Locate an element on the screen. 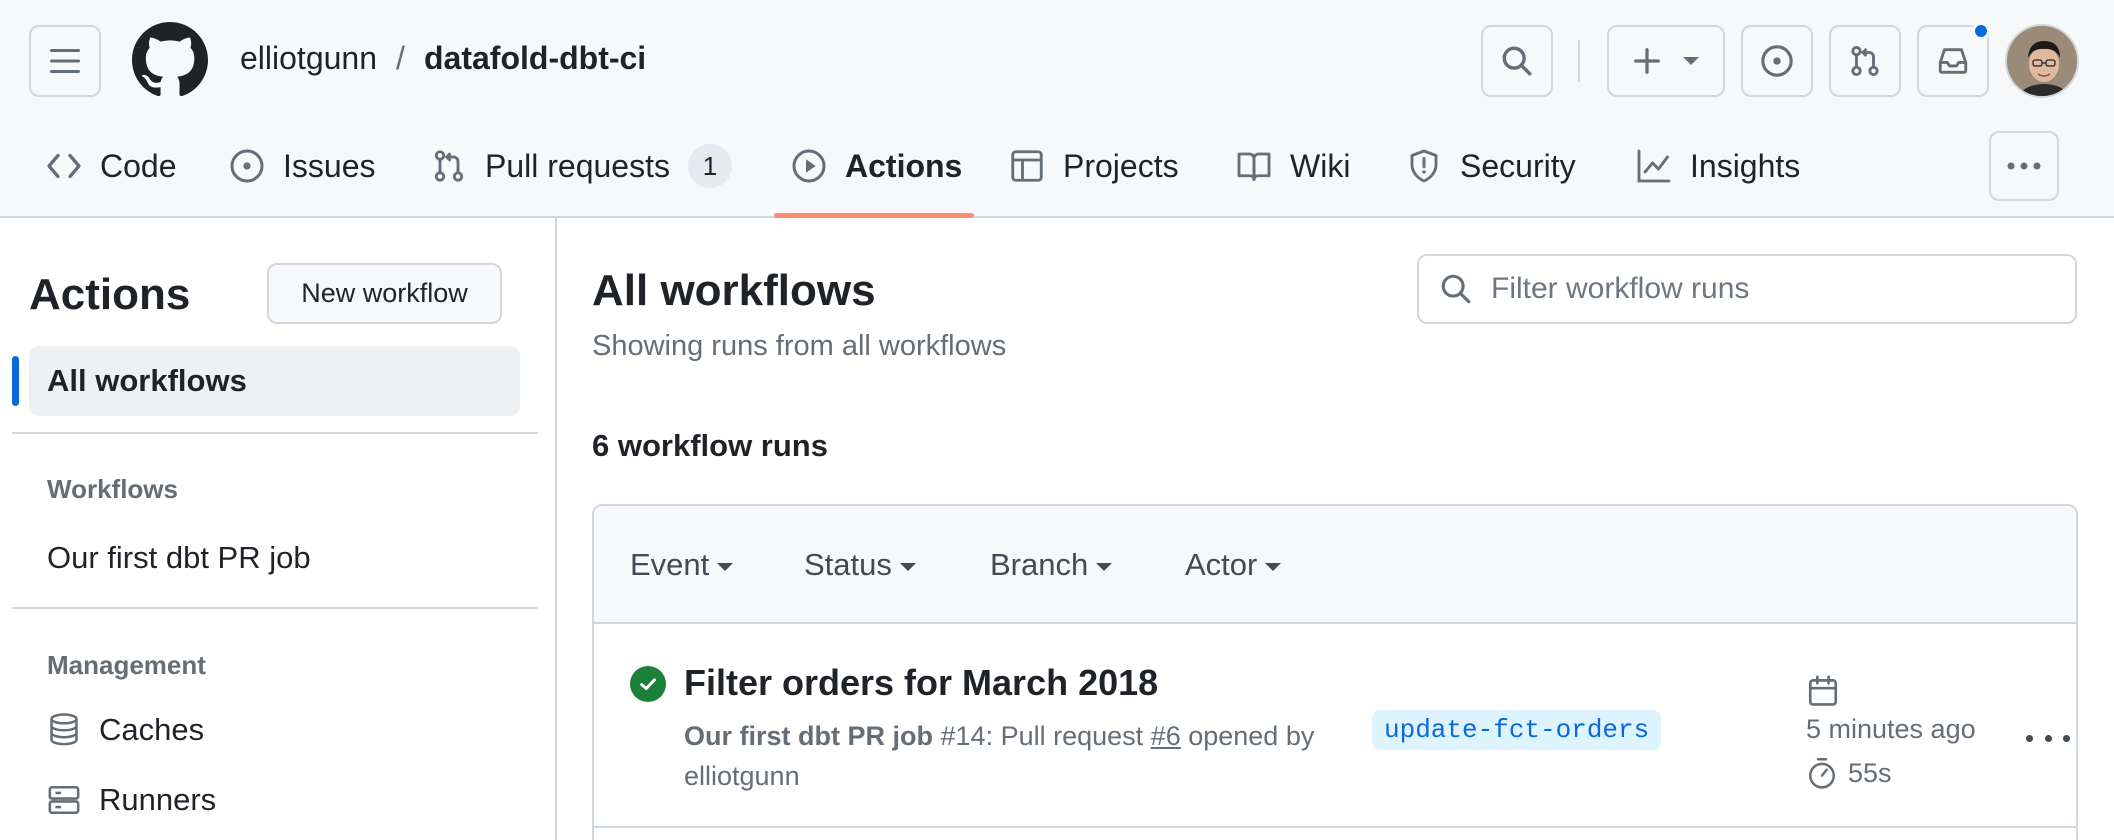 The height and width of the screenshot is (840, 2114). menu-button is located at coordinates (65, 61).